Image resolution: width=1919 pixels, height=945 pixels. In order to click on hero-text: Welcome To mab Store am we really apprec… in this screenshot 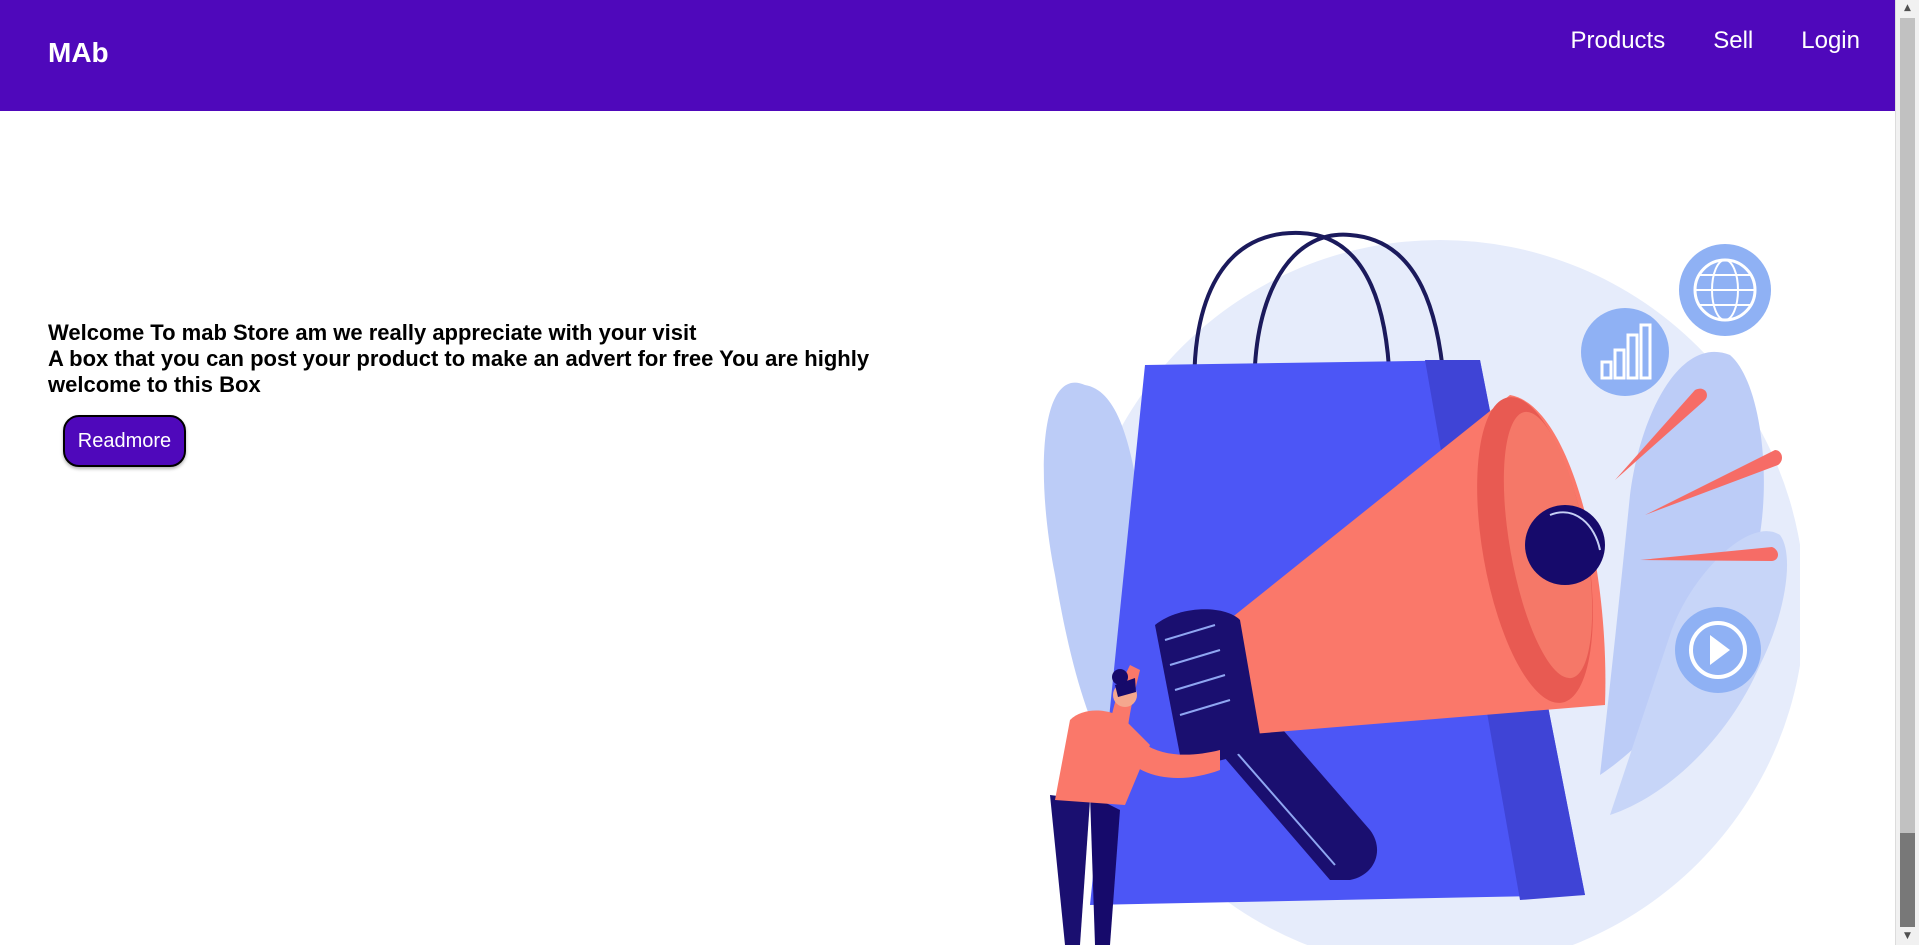, I will do `click(488, 359)`.